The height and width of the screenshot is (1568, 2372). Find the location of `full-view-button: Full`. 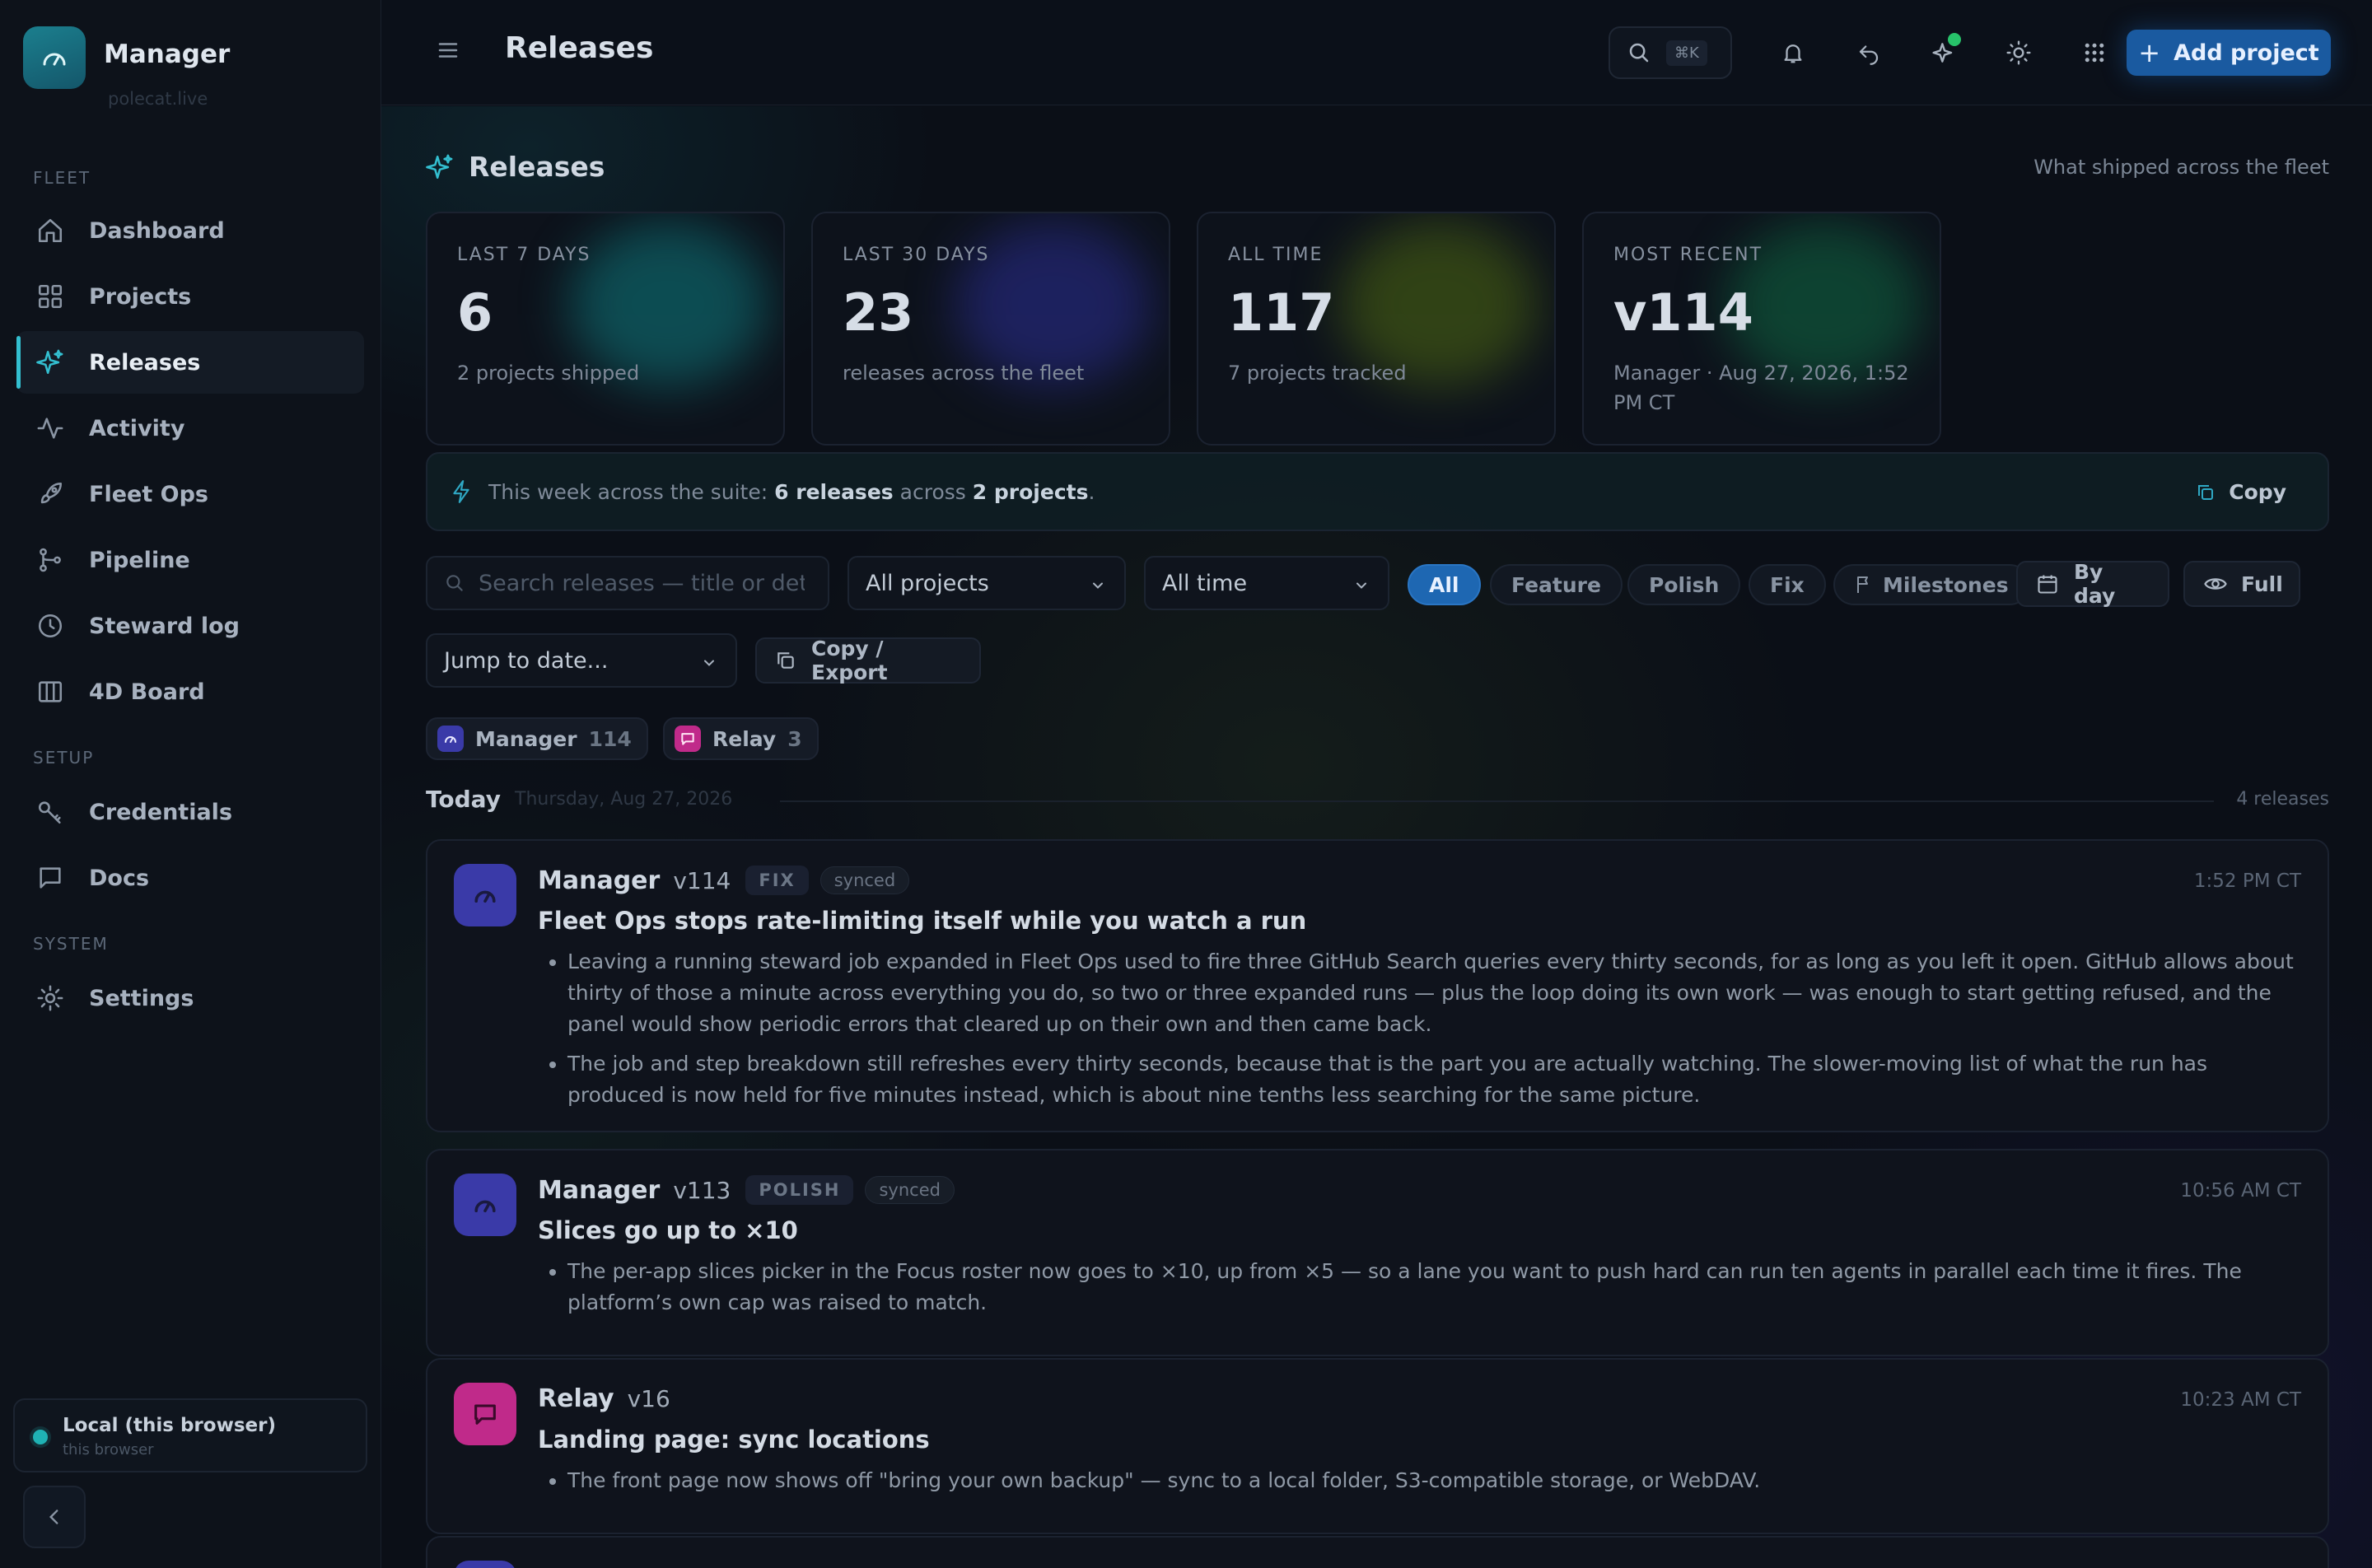

full-view-button: Full is located at coordinates (2241, 584).